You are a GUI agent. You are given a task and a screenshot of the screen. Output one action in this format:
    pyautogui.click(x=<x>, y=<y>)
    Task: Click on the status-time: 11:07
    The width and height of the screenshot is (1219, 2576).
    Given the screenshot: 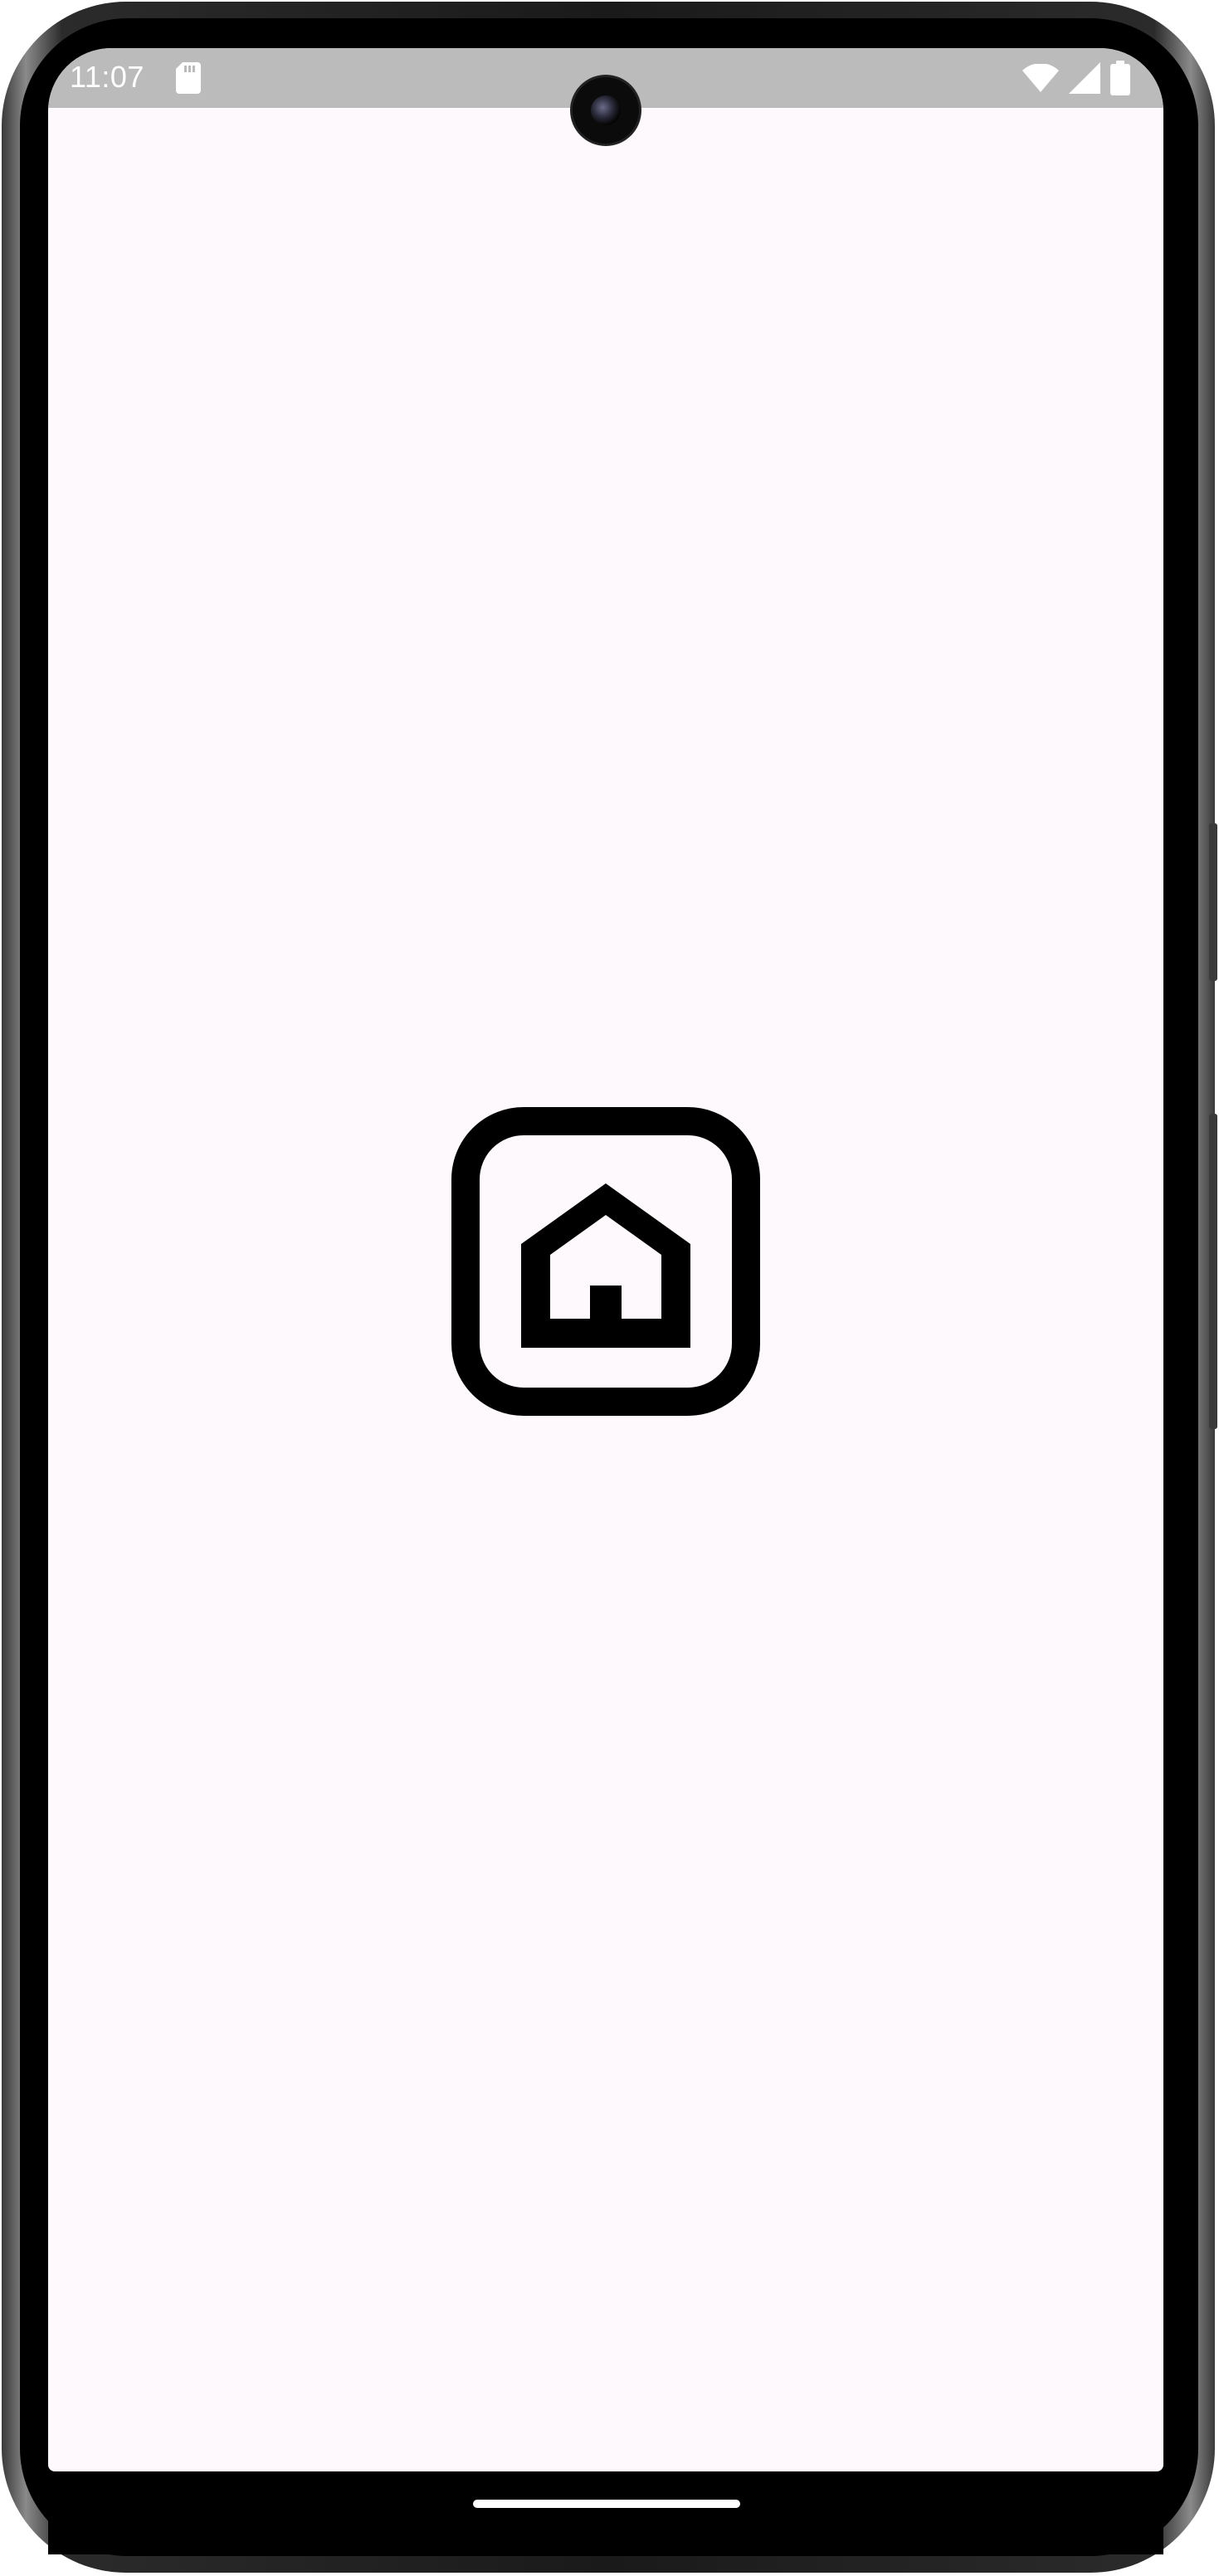 What is the action you would take?
    pyautogui.click(x=107, y=77)
    